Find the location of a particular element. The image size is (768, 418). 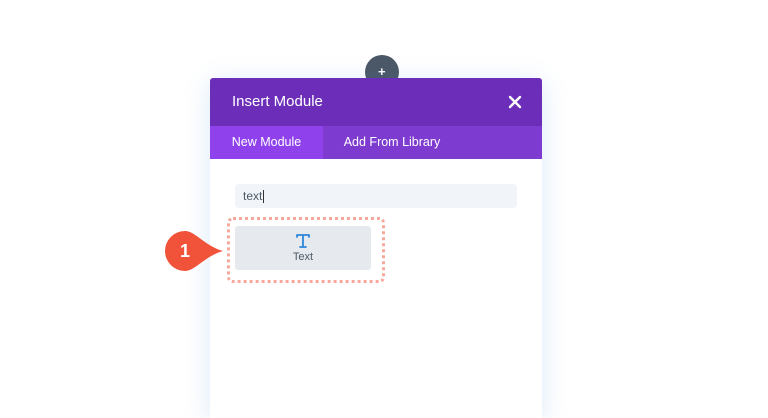

step-marker: 1 is located at coordinates (195, 251).